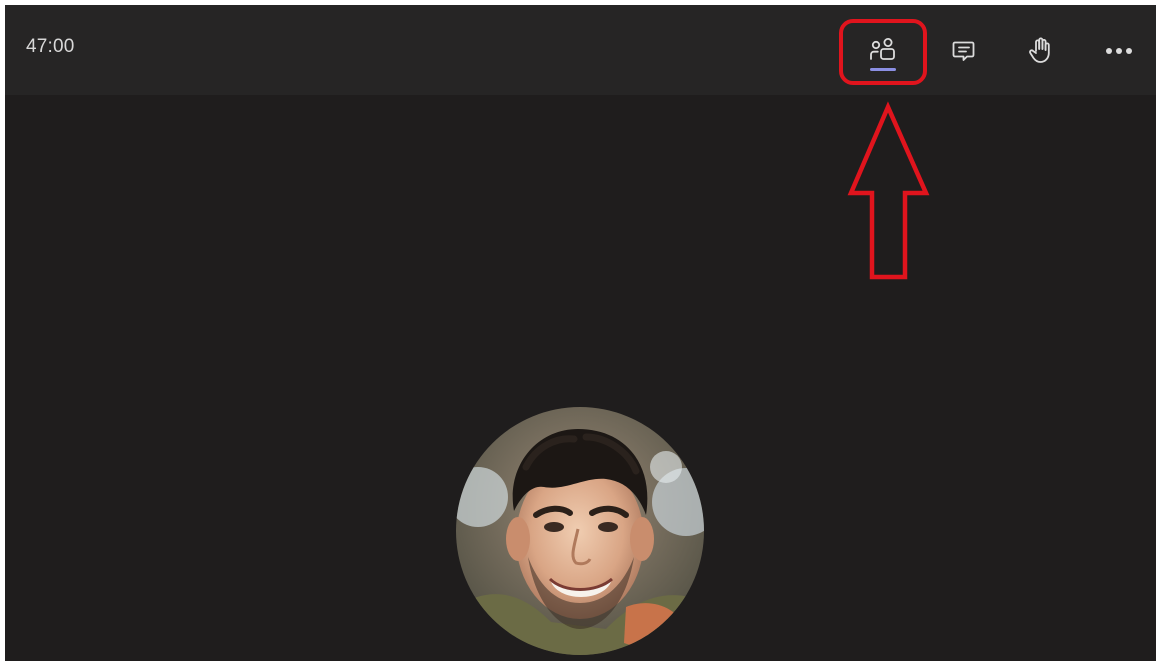 The width and height of the screenshot is (1161, 666). I want to click on annotation-highlight-box, so click(883, 52).